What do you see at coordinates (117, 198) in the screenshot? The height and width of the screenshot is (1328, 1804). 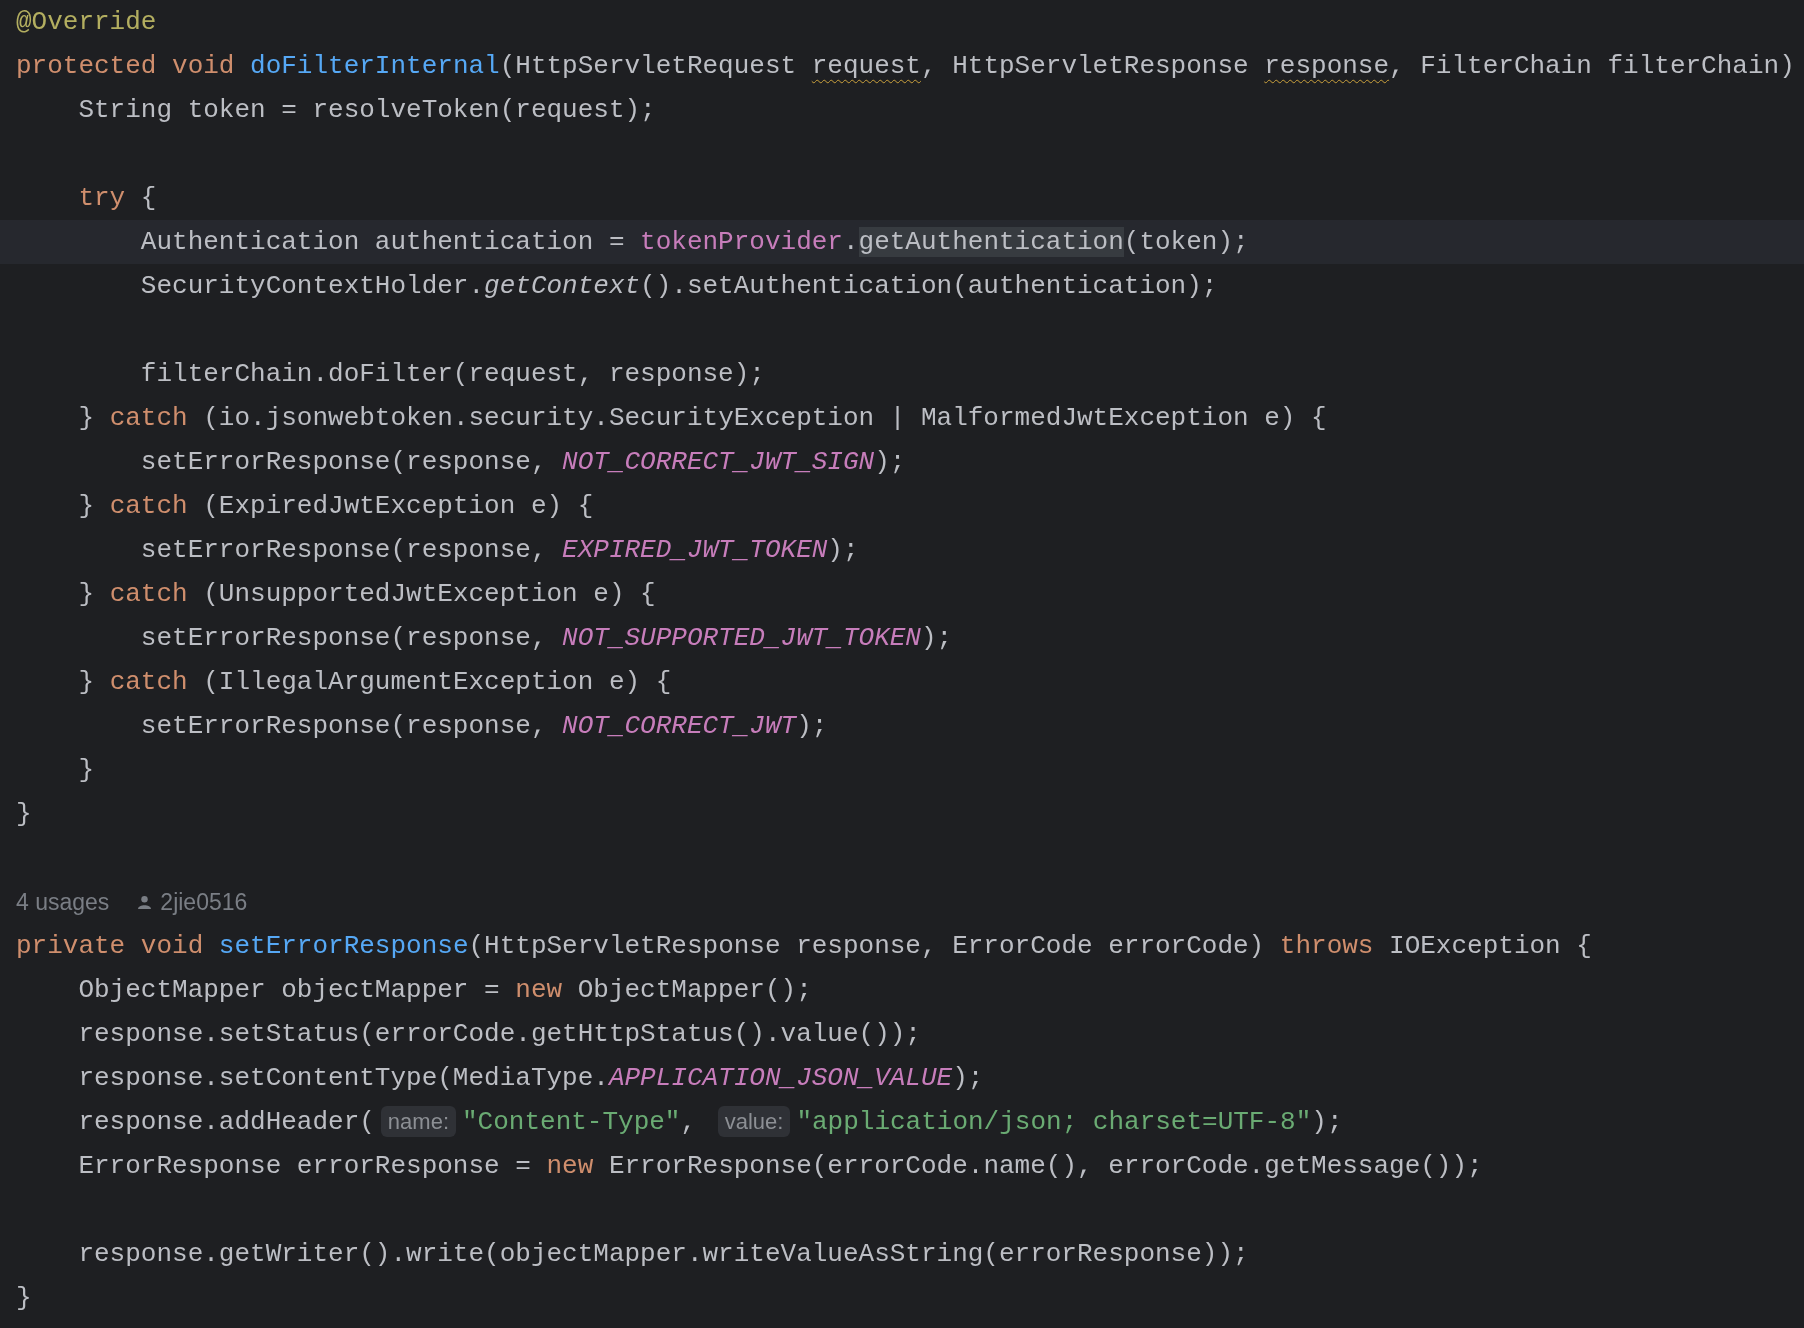 I see `code-line: try {` at bounding box center [117, 198].